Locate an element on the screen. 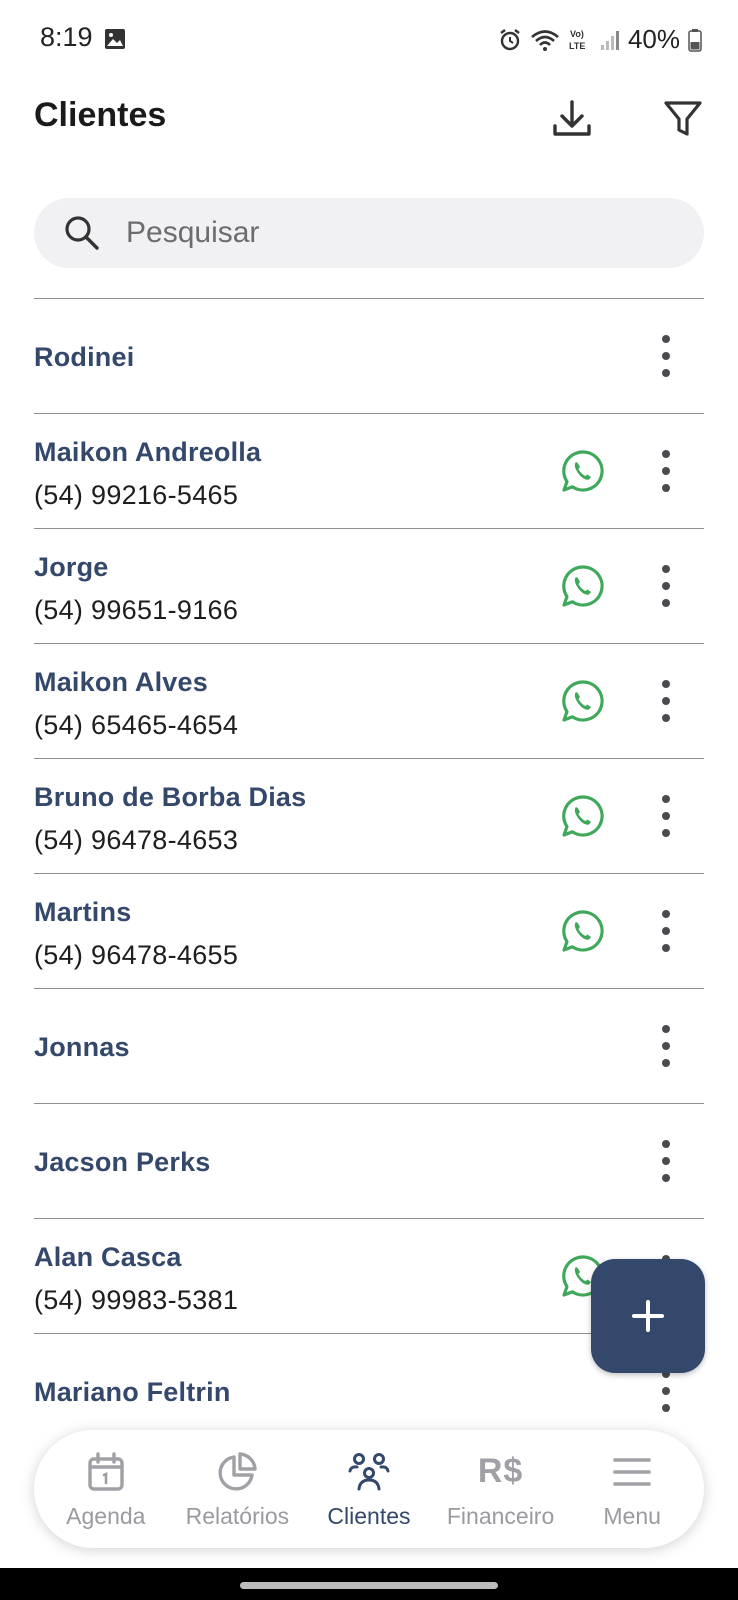 This screenshot has width=738, height=1600. client-name: Mariano Feltrin is located at coordinates (132, 1392).